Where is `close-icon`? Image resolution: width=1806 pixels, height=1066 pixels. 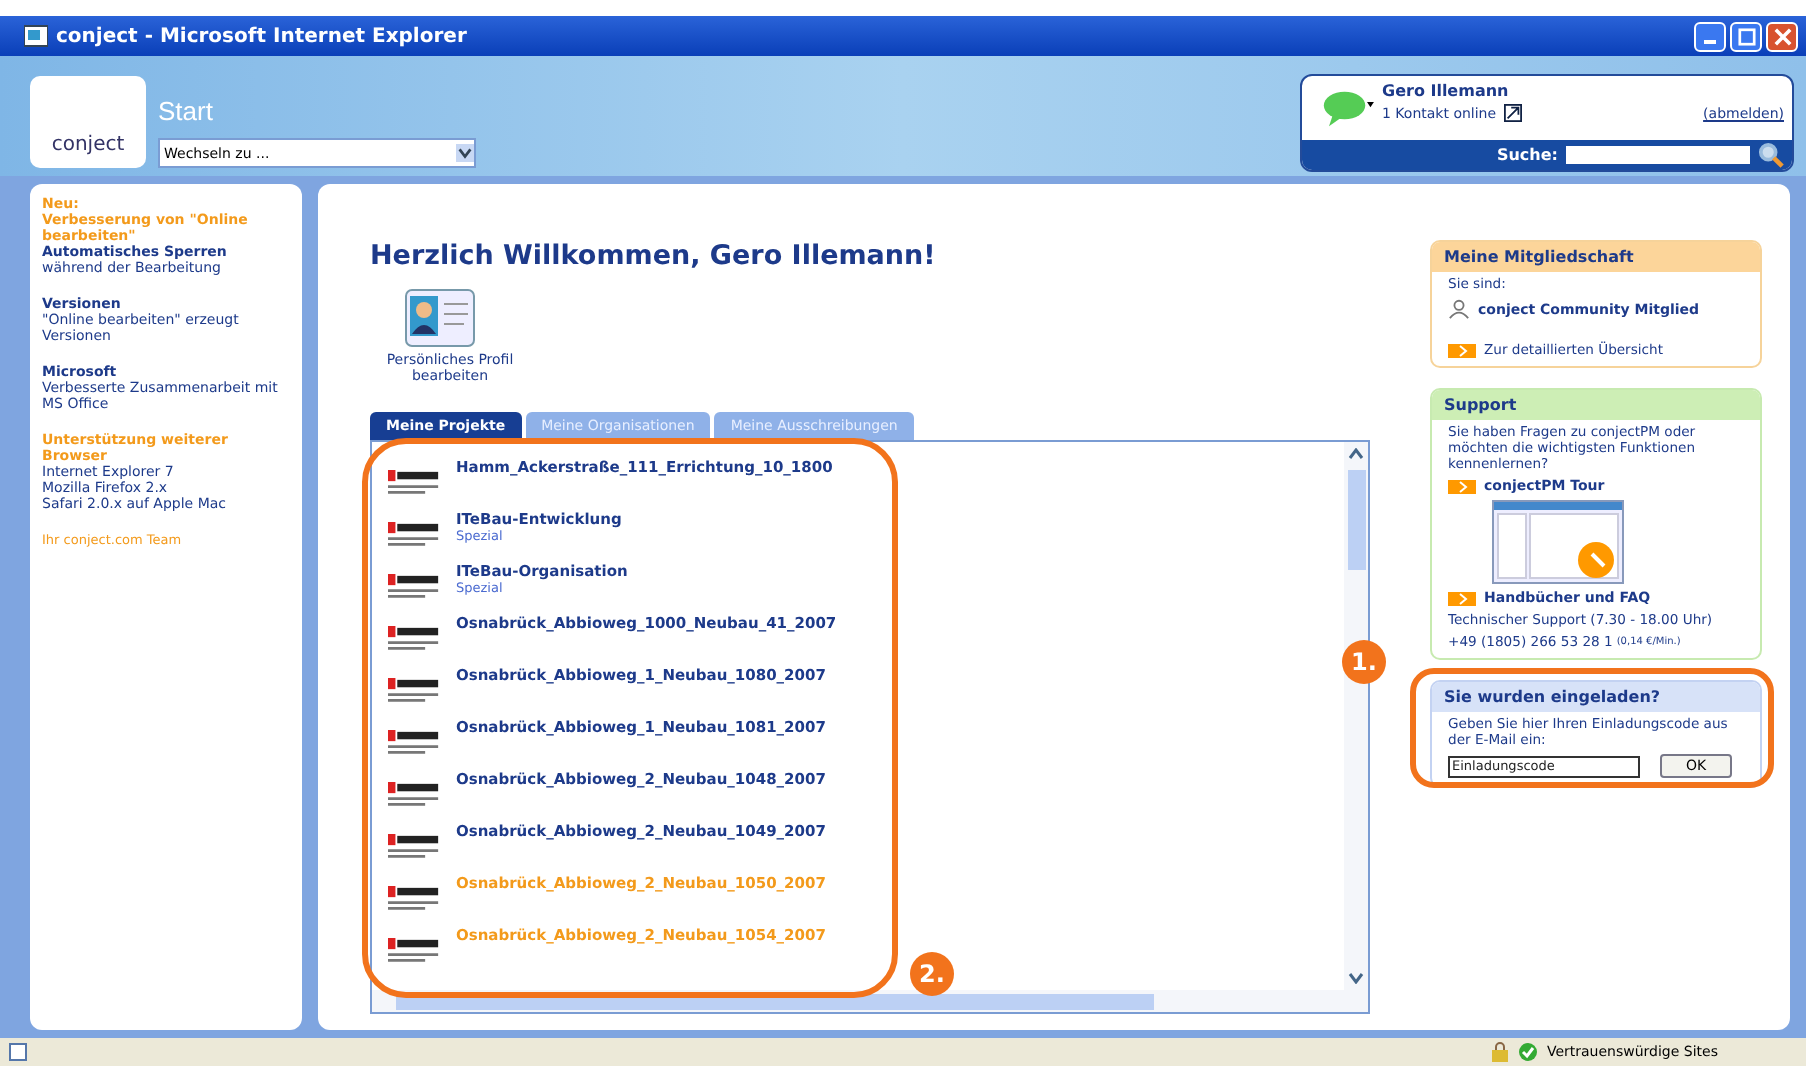
close-icon is located at coordinates (1782, 36).